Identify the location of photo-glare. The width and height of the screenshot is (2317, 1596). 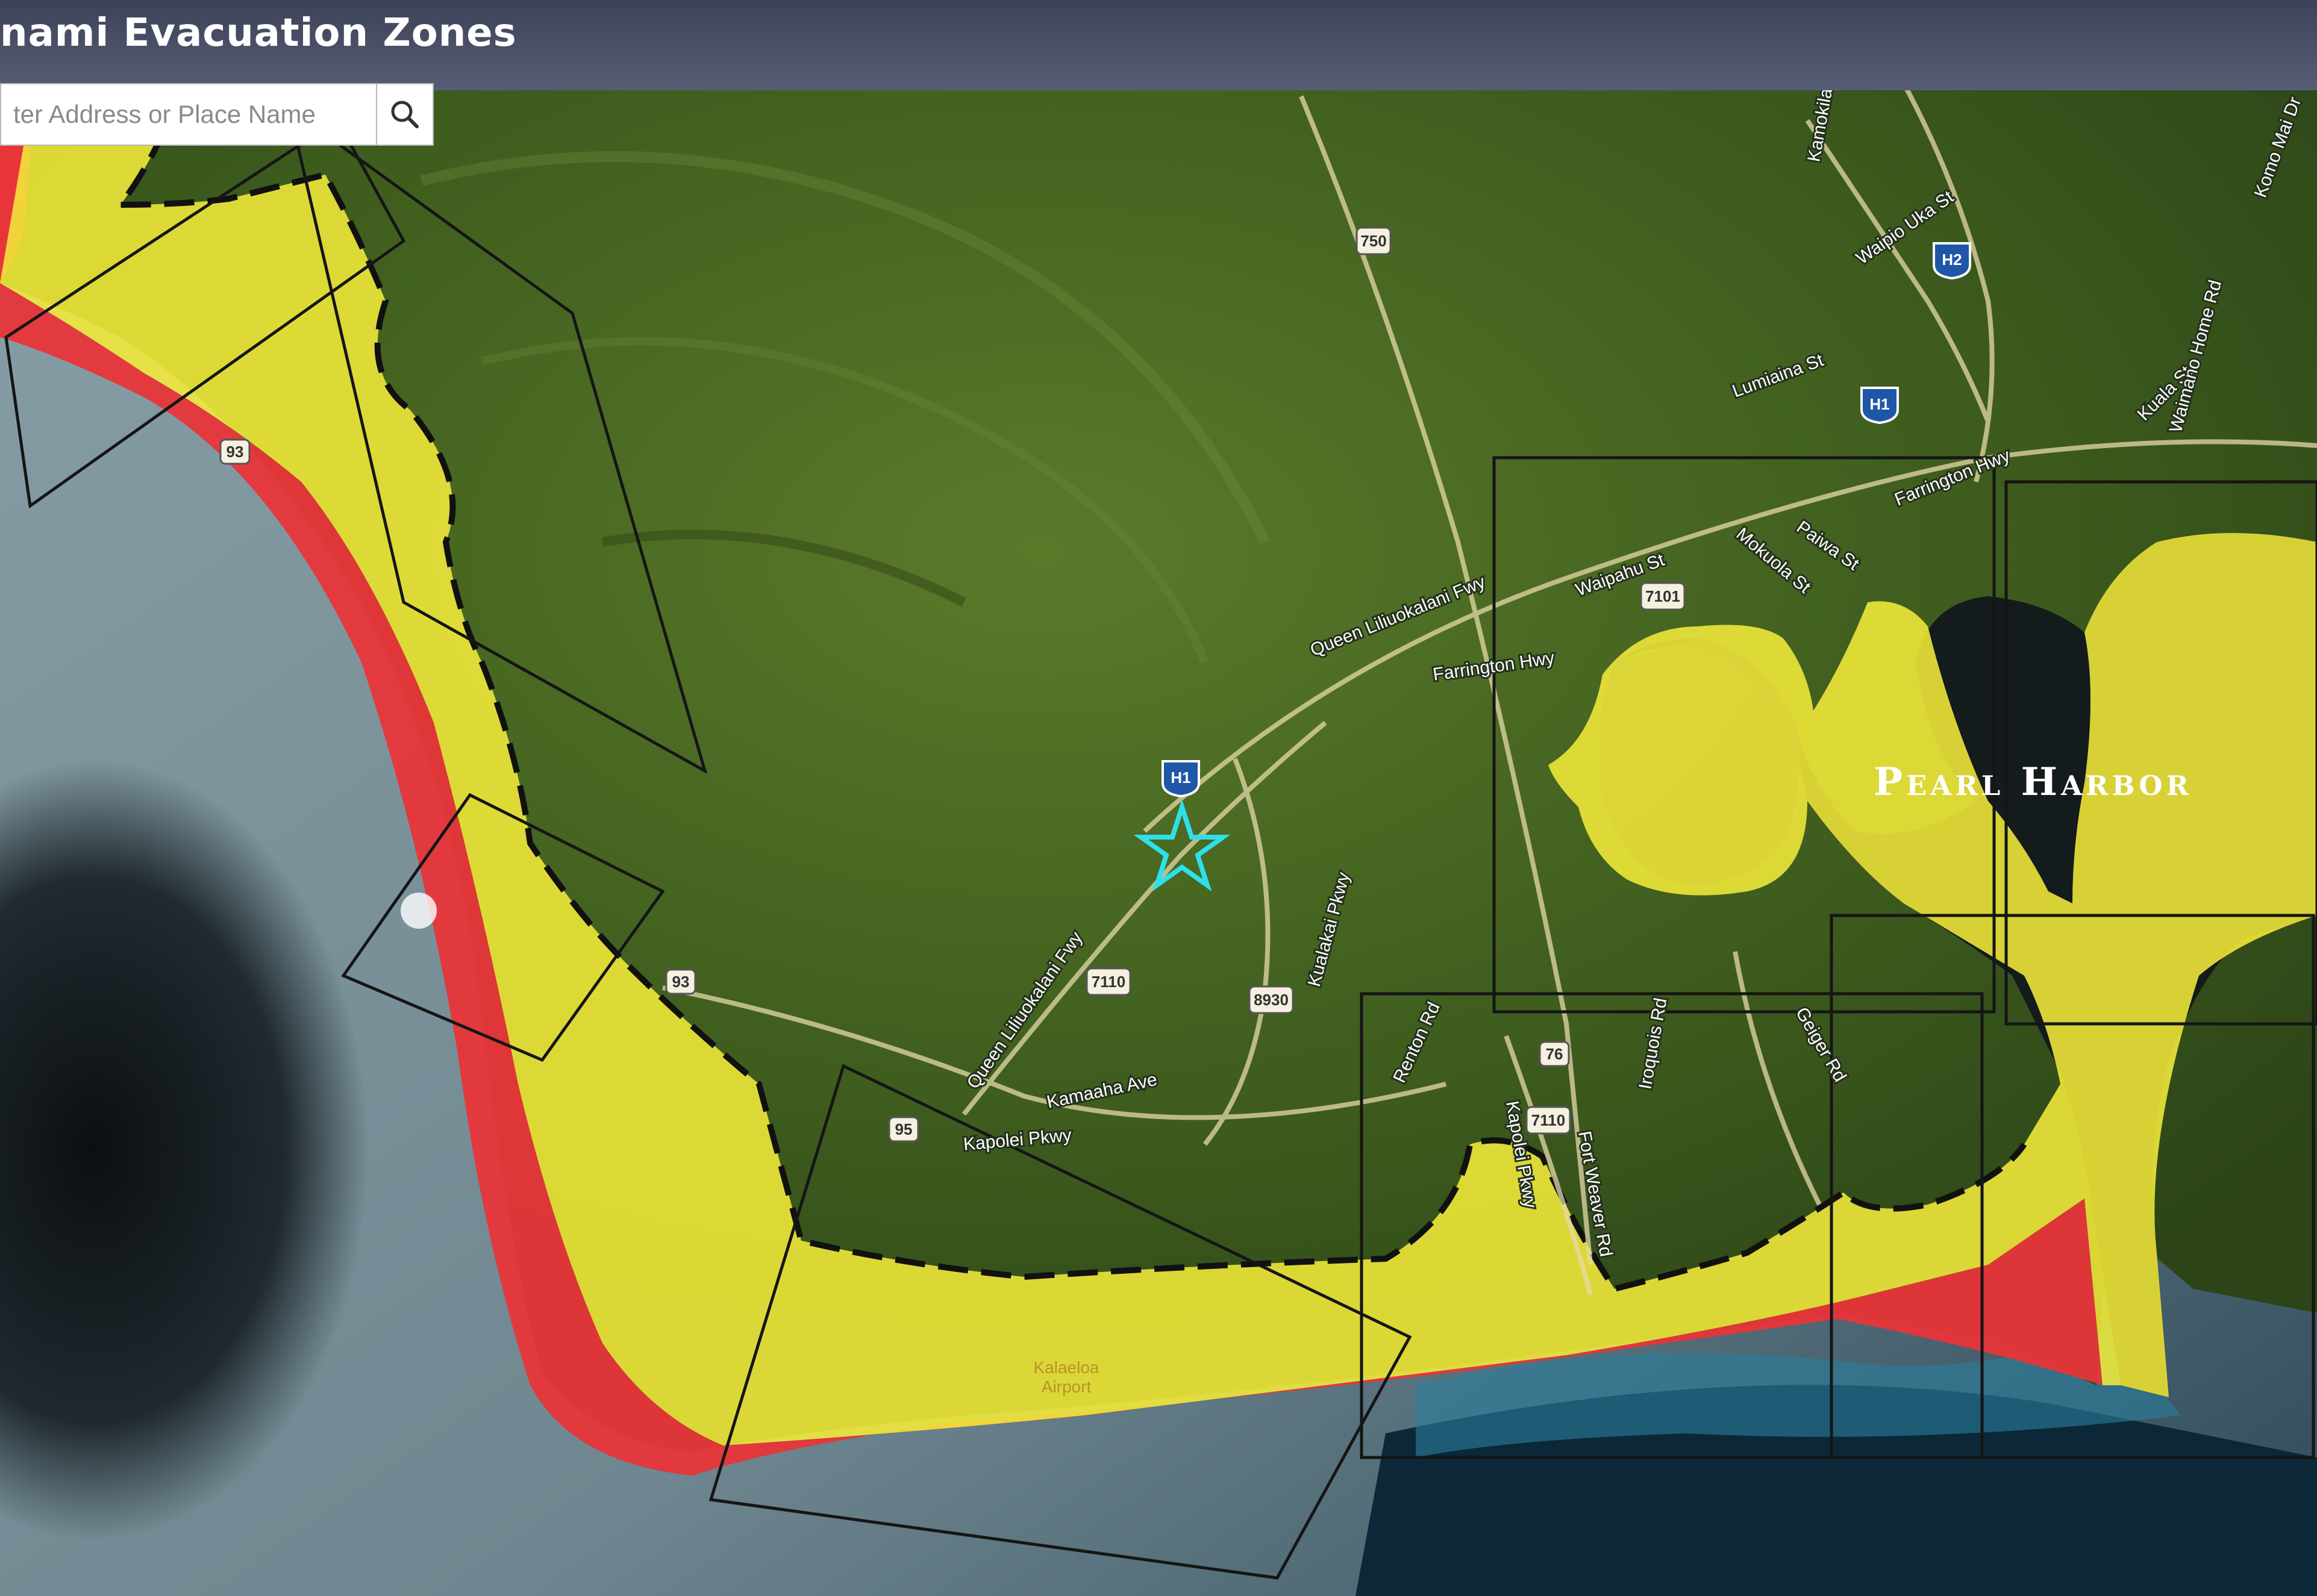
(419, 911).